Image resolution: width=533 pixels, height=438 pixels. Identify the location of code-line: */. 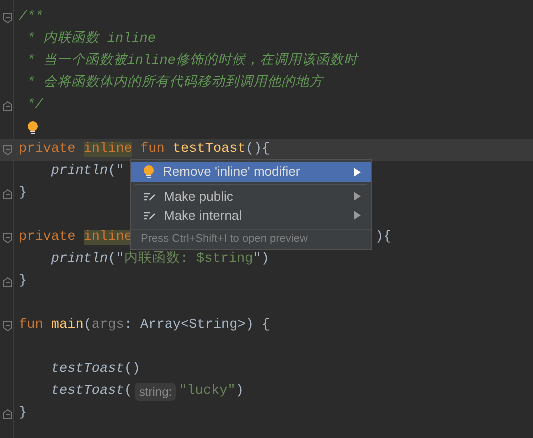
(35, 106).